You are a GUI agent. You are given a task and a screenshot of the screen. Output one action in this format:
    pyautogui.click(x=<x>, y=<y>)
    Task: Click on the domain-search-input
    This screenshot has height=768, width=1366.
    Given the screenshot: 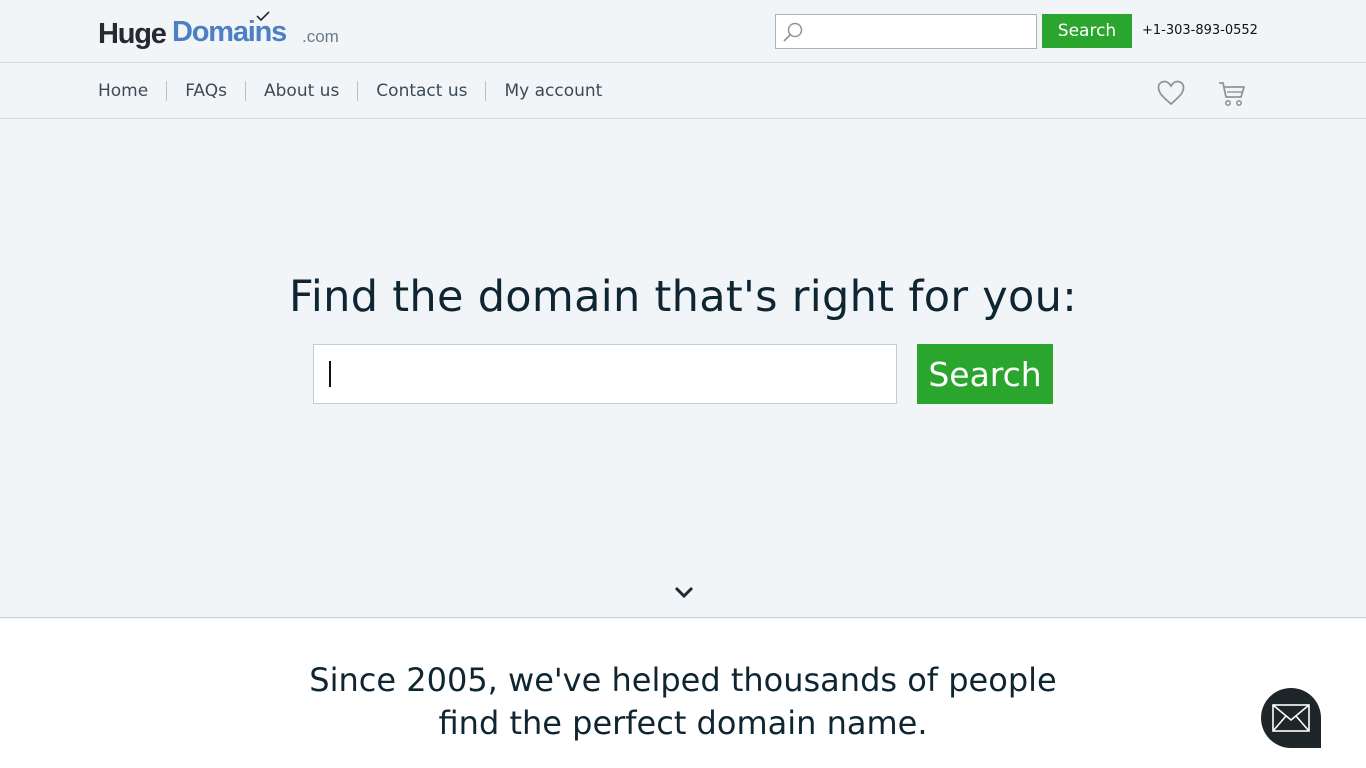 What is the action you would take?
    pyautogui.click(x=605, y=374)
    